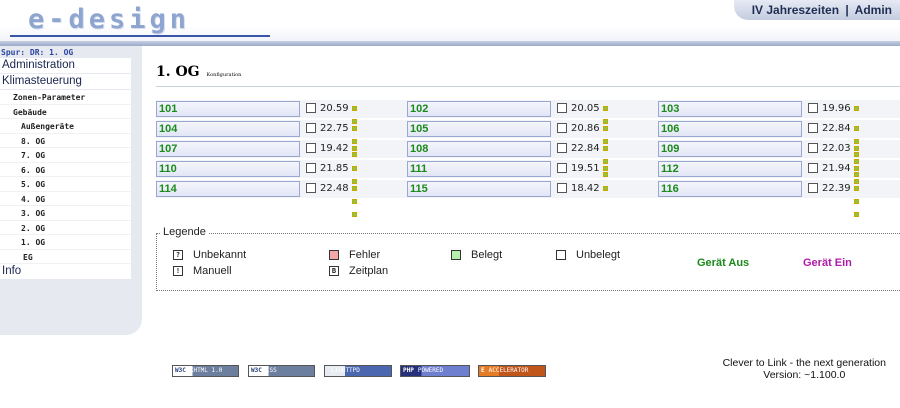  Describe the element at coordinates (109, 19) in the screenshot. I see `logo: e-design` at that location.